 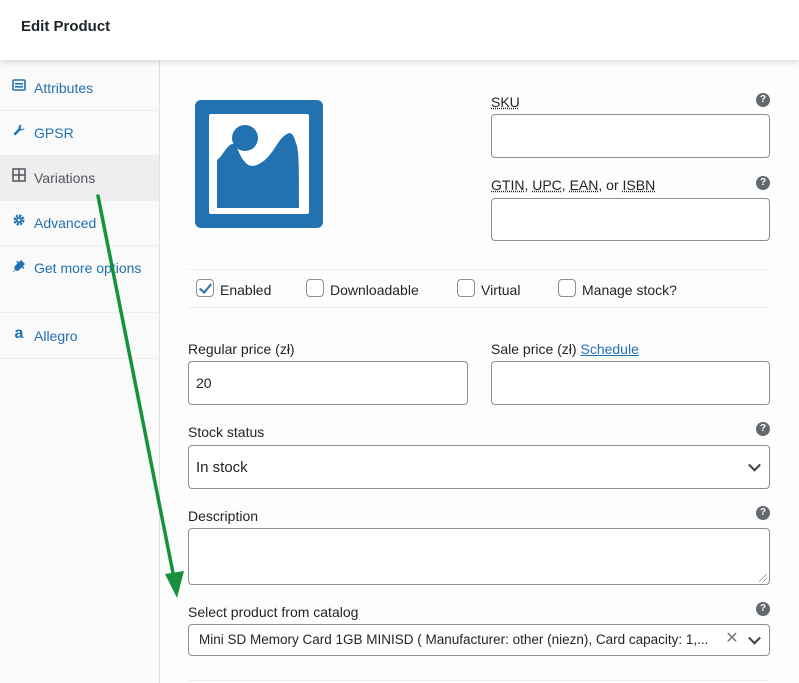 What do you see at coordinates (65, 178) in the screenshot?
I see `sidebar-item-label: Variations` at bounding box center [65, 178].